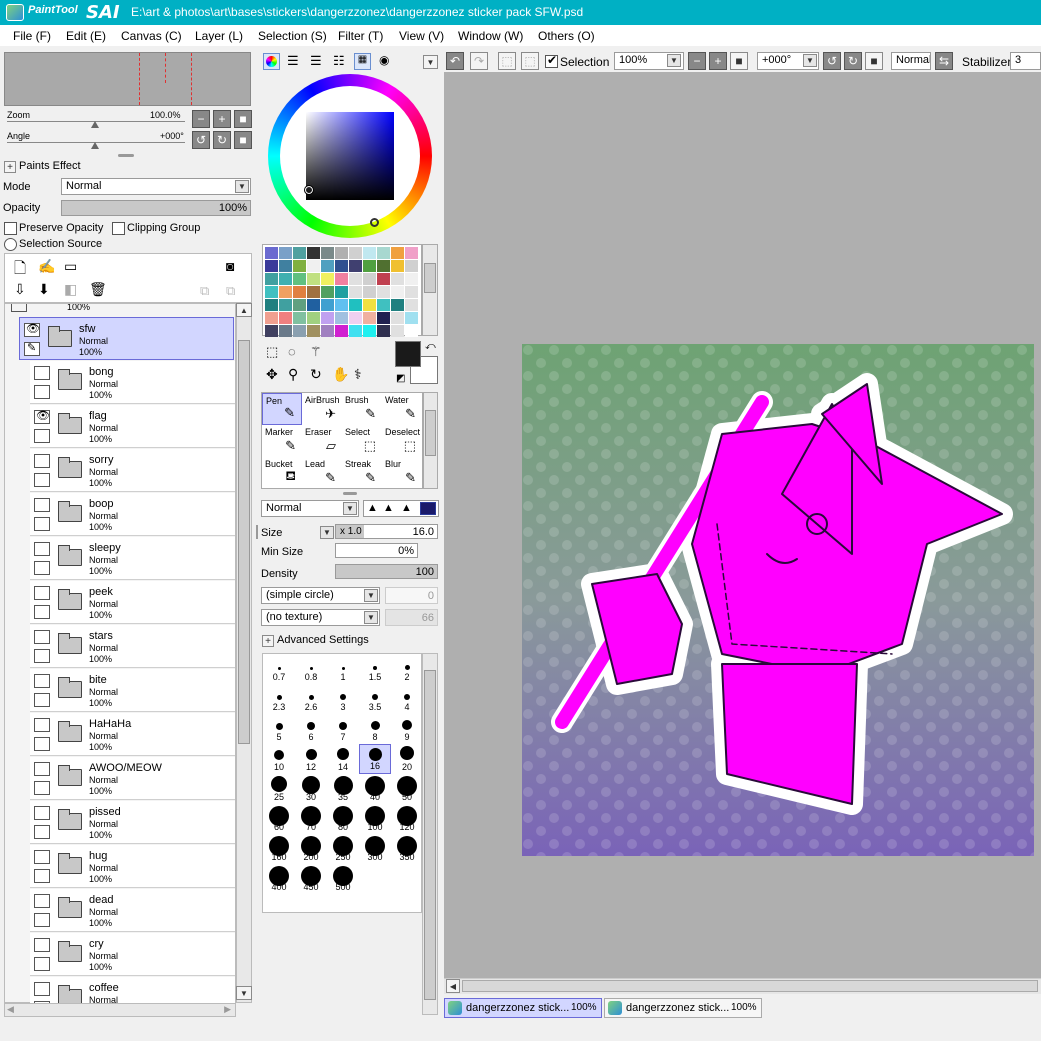 Image resolution: width=1041 pixels, height=1041 pixels. I want to click on brush-edge-soft-icon: ▲, so click(372, 508).